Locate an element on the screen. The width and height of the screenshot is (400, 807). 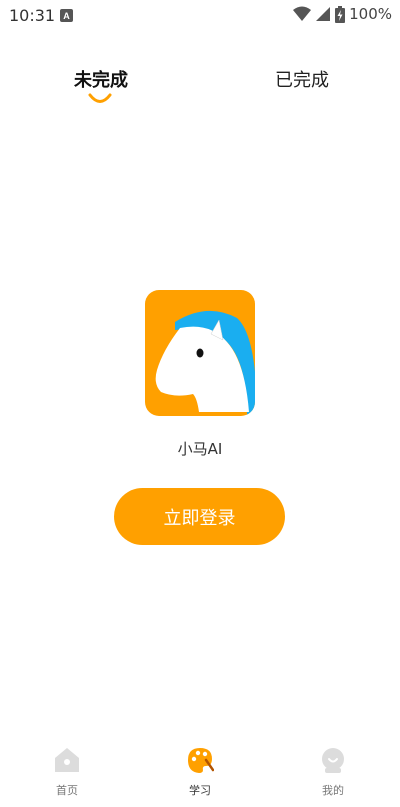
tab-active-indicator is located at coordinates (100, 98).